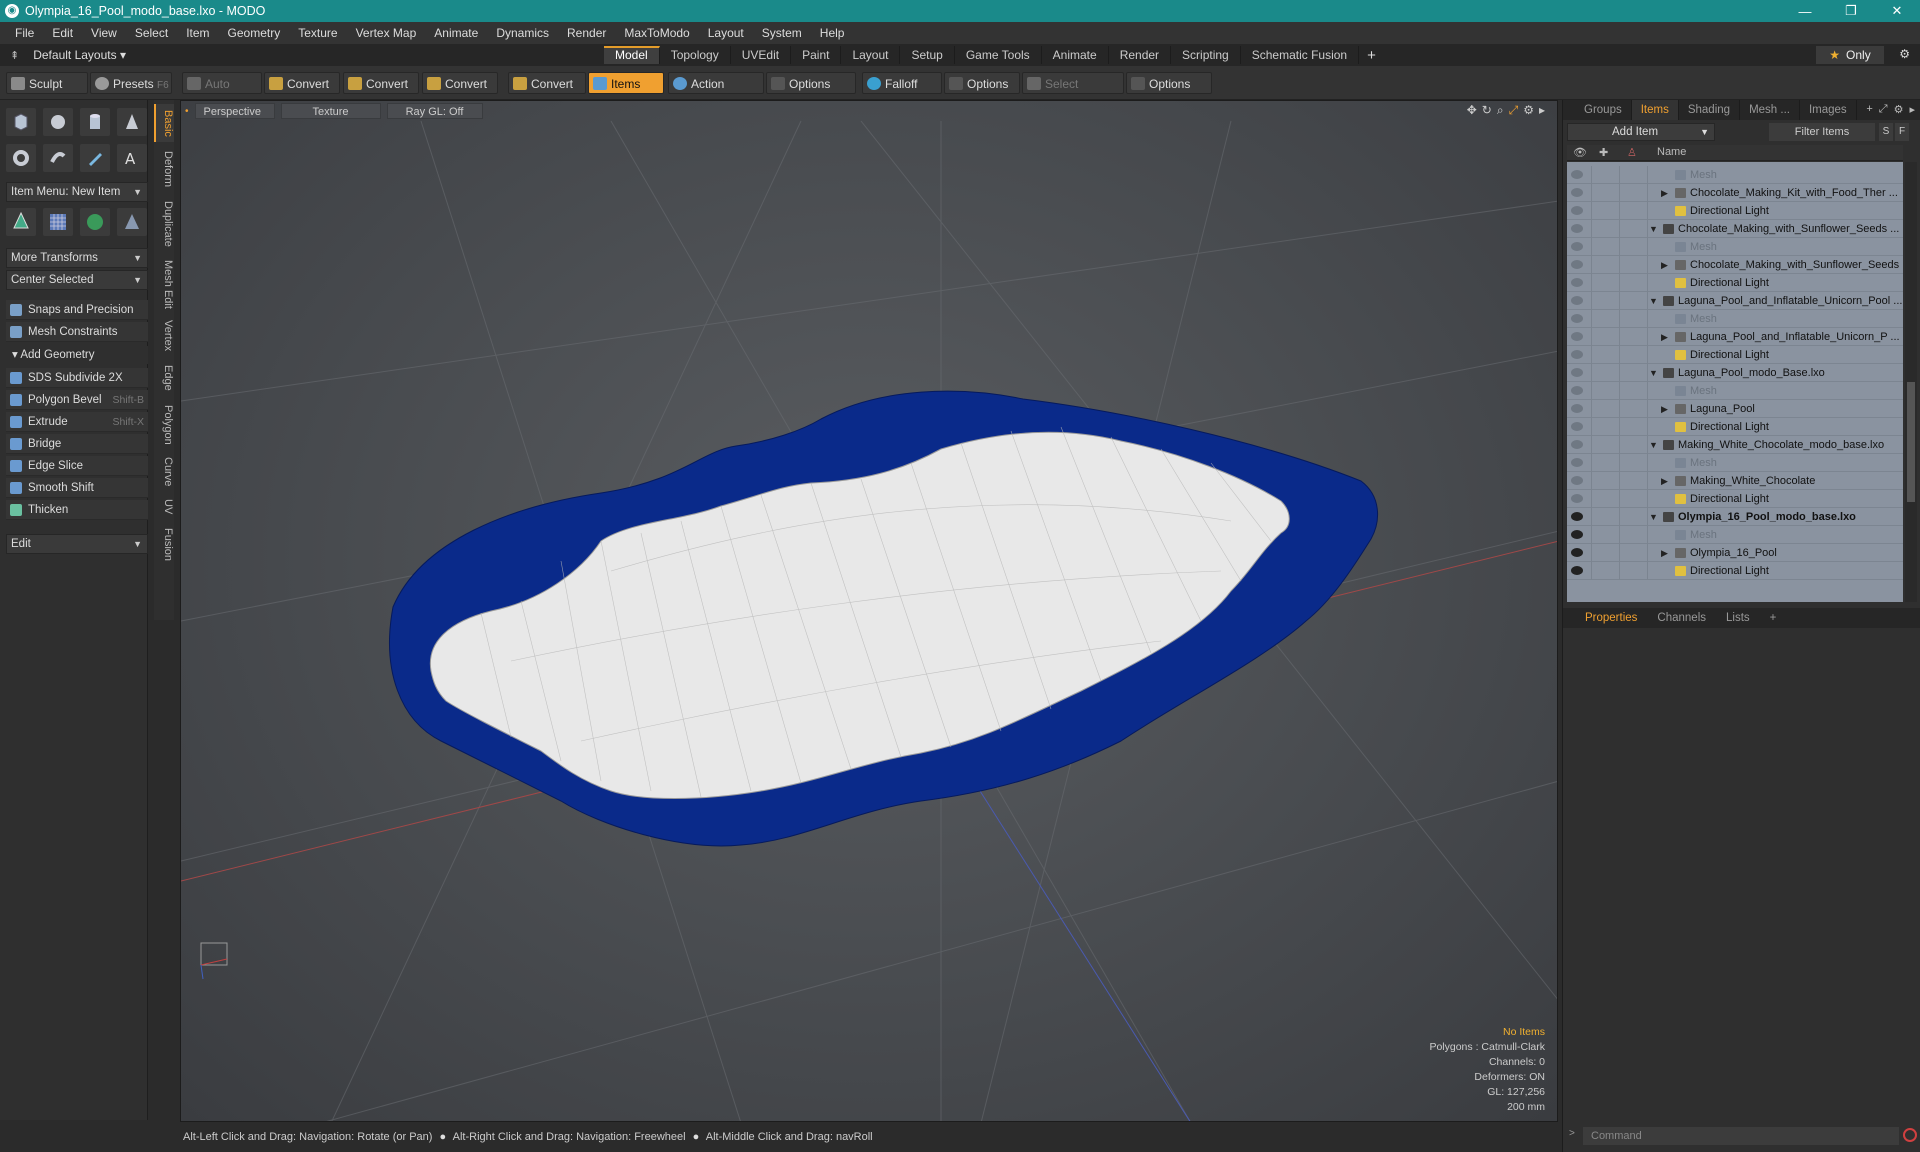  What do you see at coordinates (95, 222) in the screenshot?
I see `globe-icon` at bounding box center [95, 222].